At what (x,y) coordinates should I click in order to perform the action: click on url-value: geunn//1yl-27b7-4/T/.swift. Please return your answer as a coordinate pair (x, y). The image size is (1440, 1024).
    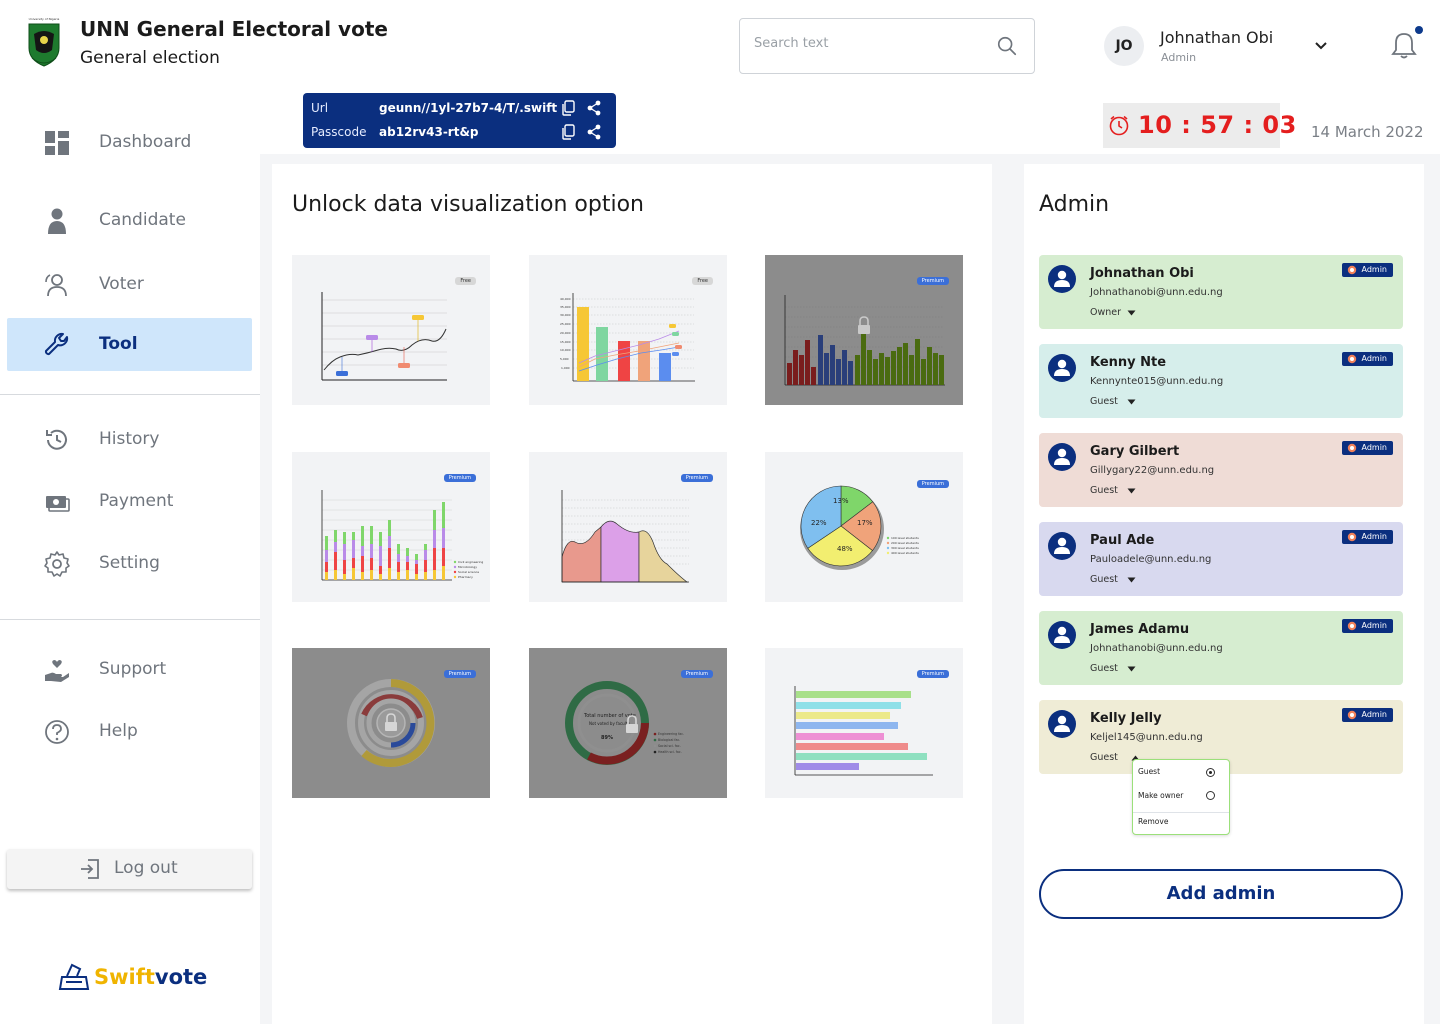
    Looking at the image, I should click on (468, 108).